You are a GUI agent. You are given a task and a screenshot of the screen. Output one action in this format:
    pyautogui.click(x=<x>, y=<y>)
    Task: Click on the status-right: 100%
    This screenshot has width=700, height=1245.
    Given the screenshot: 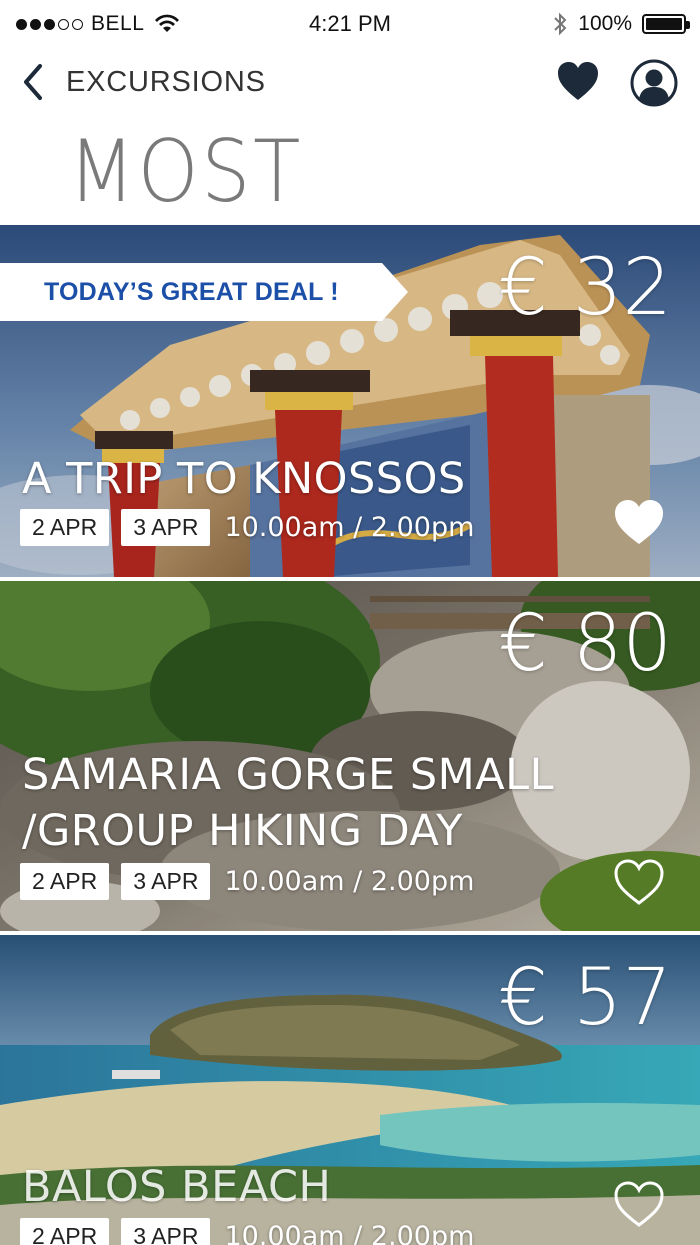 What is the action you would take?
    pyautogui.click(x=621, y=24)
    